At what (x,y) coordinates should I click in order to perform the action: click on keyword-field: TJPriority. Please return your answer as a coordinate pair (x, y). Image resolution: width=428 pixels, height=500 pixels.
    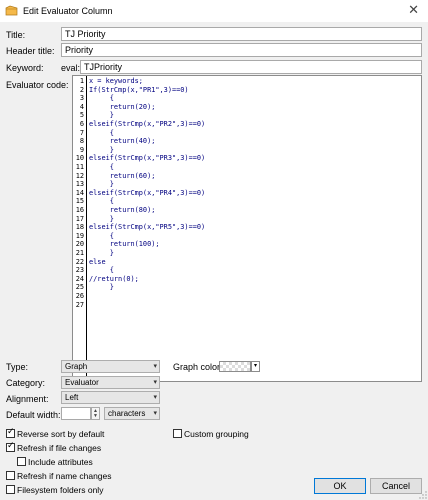
    Looking at the image, I should click on (251, 67).